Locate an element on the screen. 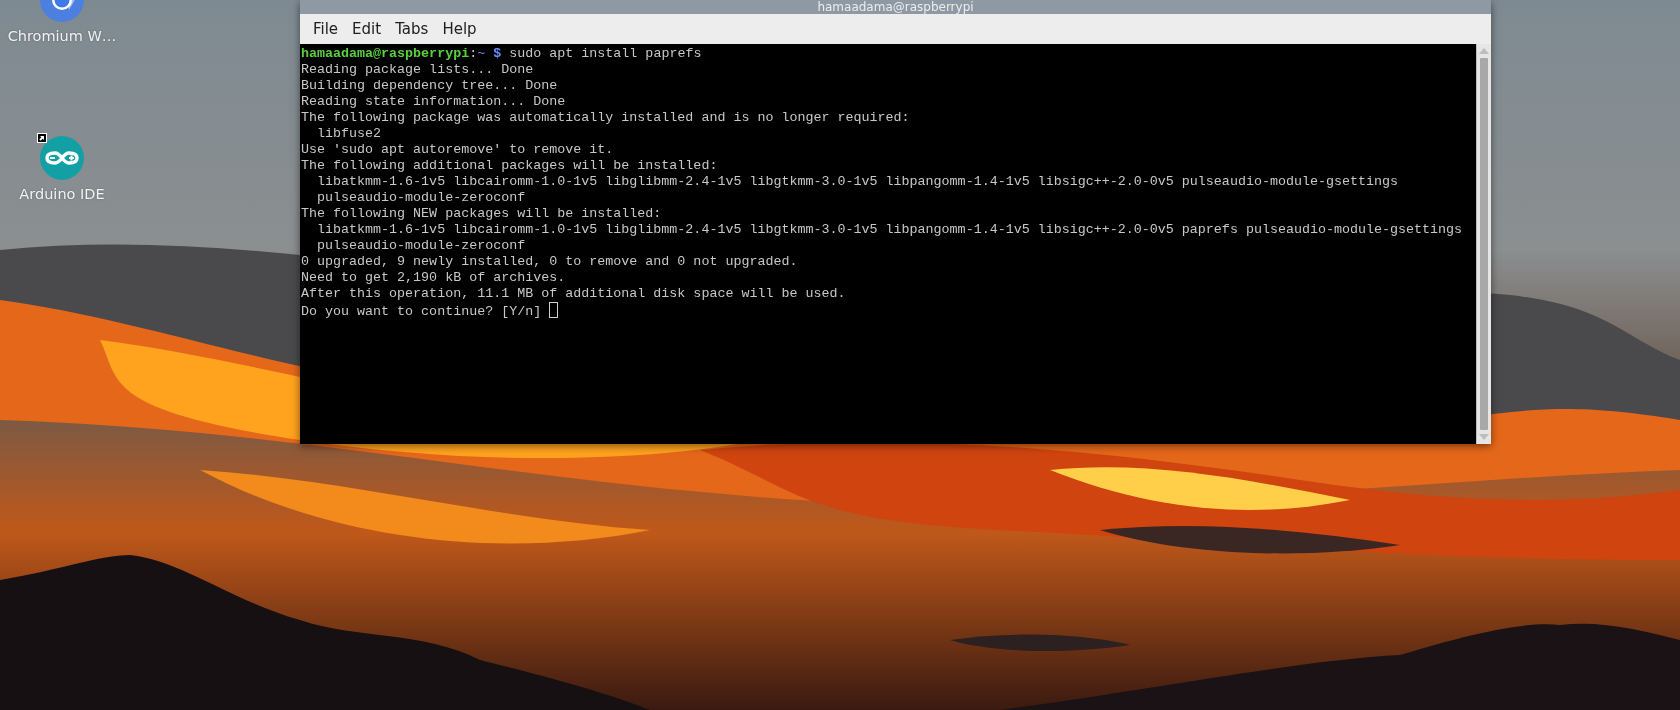 This screenshot has width=1680, height=710. terminal-line: 0 upgraded, 9 newly installed, 0 to remove and 0 not upgraded. is located at coordinates (549, 262).